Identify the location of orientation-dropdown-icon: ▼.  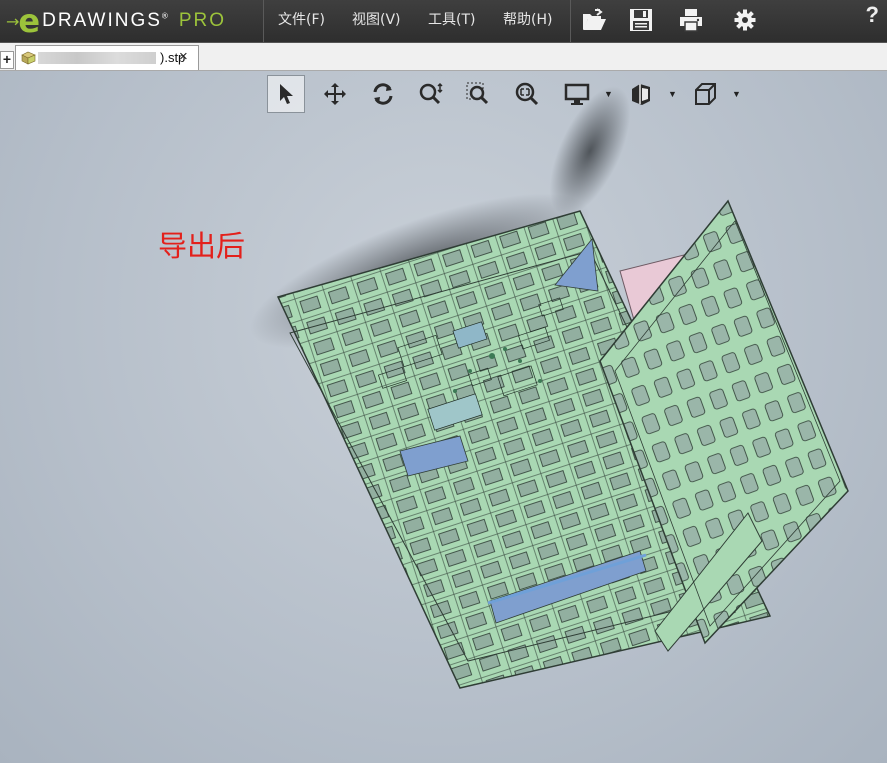
(736, 94).